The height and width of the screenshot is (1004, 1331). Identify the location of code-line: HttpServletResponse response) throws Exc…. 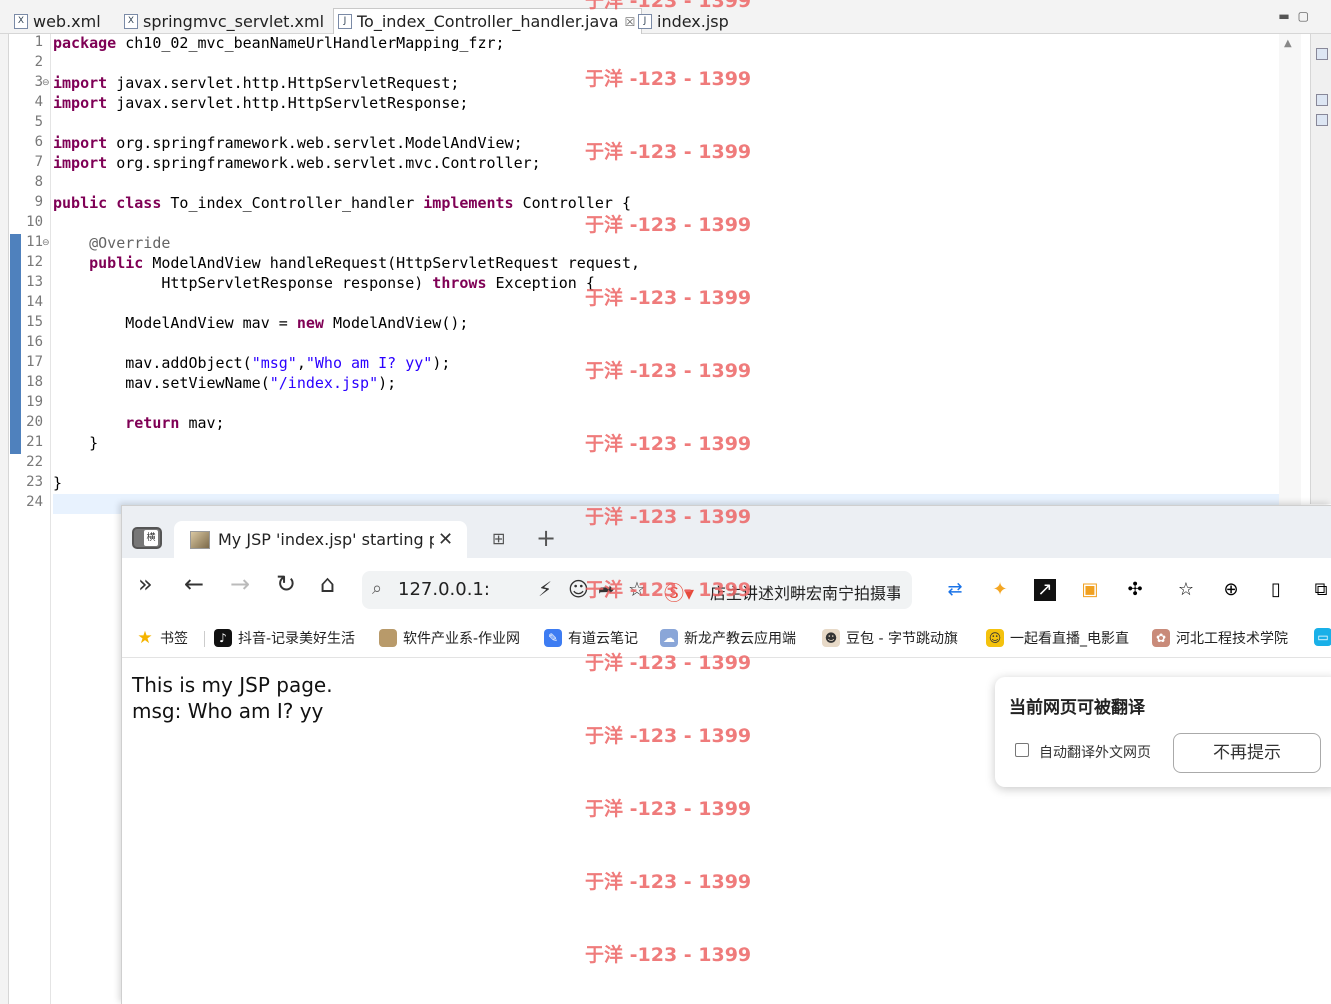
(324, 283).